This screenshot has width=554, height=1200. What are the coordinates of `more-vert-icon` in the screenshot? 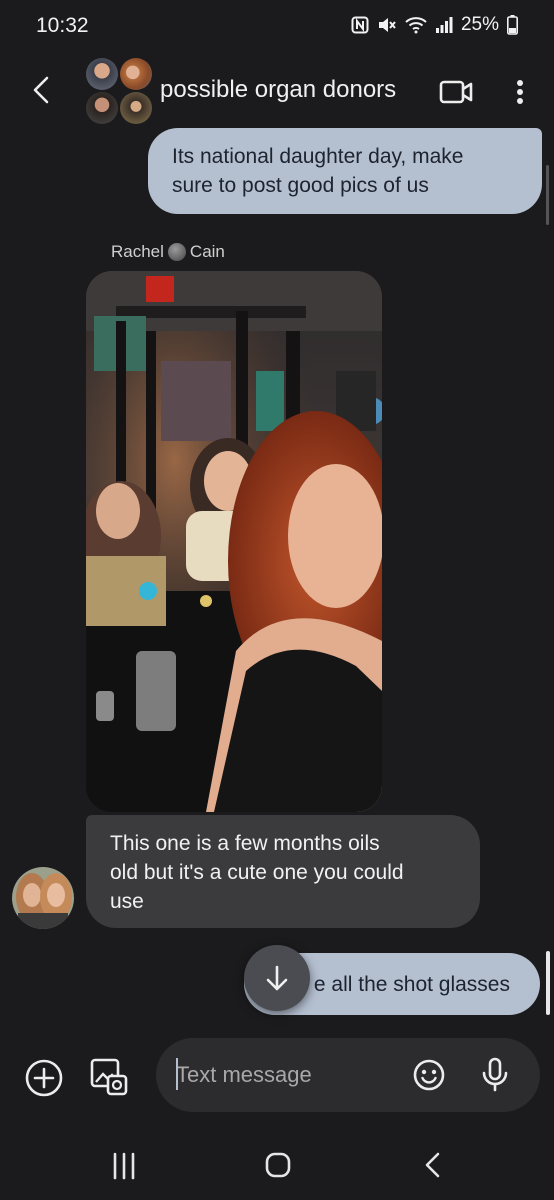 It's located at (520, 92).